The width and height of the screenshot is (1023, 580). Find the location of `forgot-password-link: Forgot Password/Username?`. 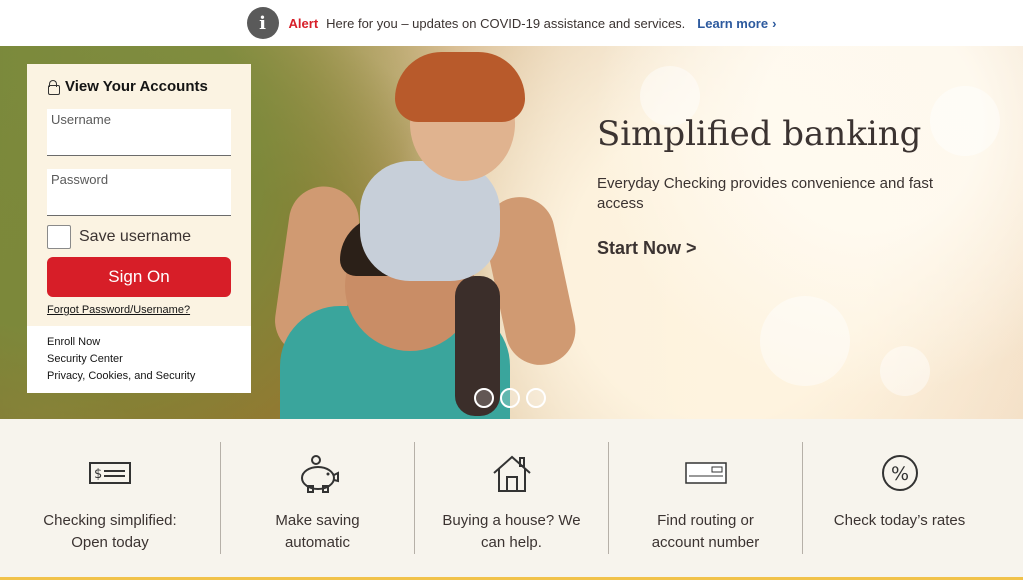

forgot-password-link: Forgot Password/Username? is located at coordinates (139, 310).